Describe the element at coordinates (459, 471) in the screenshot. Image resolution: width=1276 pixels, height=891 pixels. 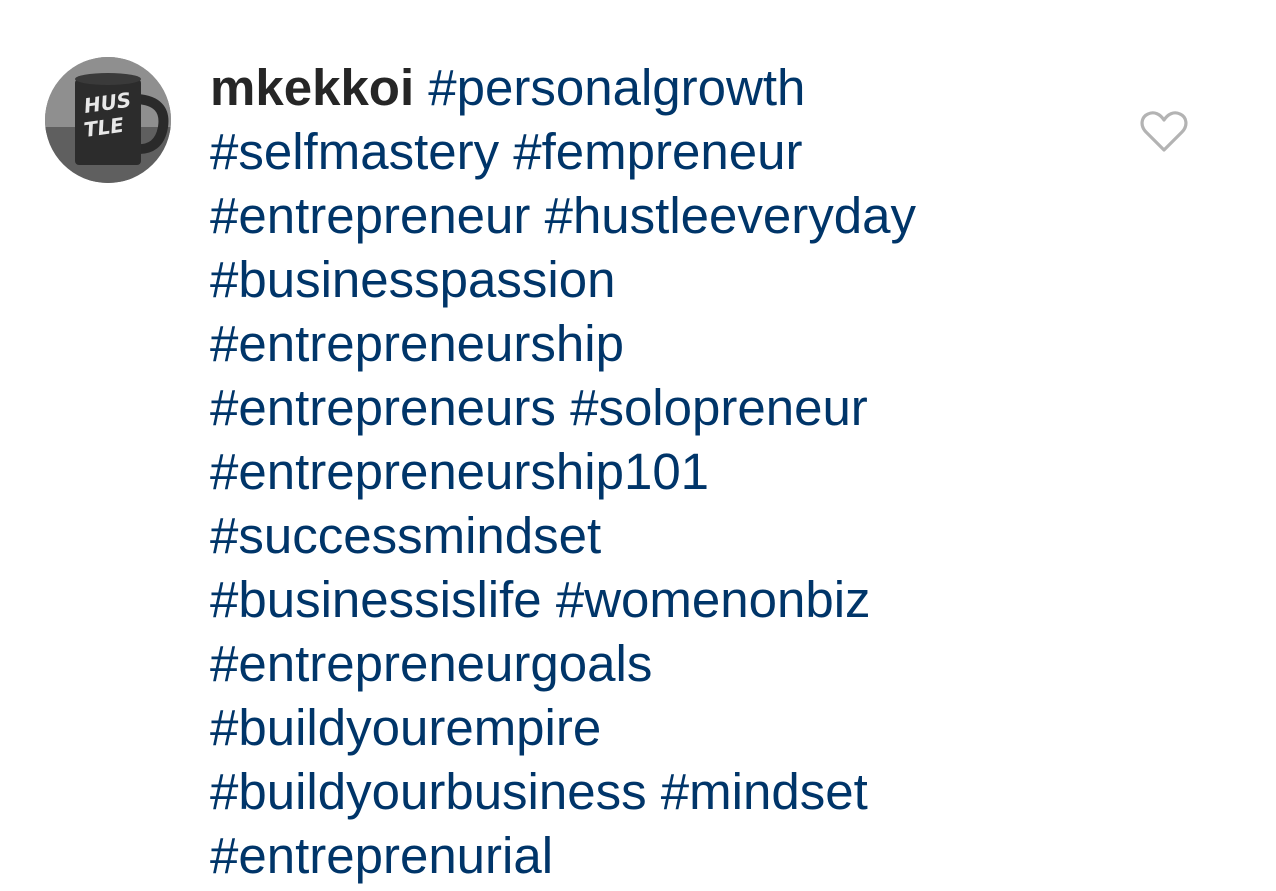
I see `hashtag-link: #entrepreneurship101` at that location.